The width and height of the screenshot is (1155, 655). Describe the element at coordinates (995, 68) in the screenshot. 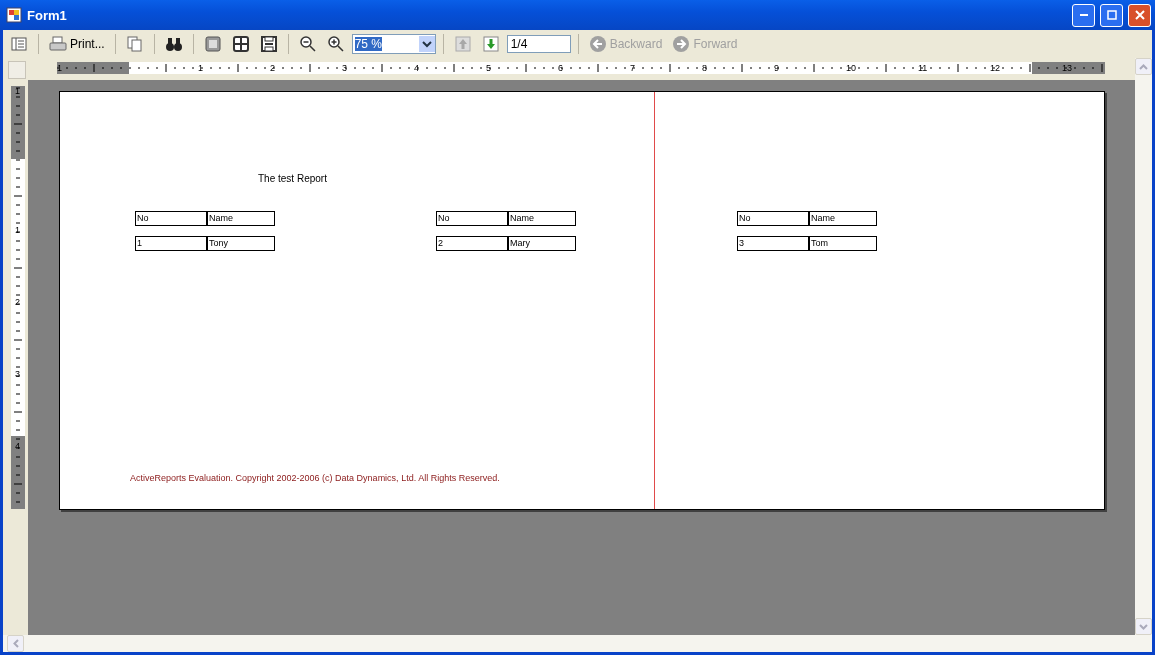

I see `ruler-label: 12` at that location.